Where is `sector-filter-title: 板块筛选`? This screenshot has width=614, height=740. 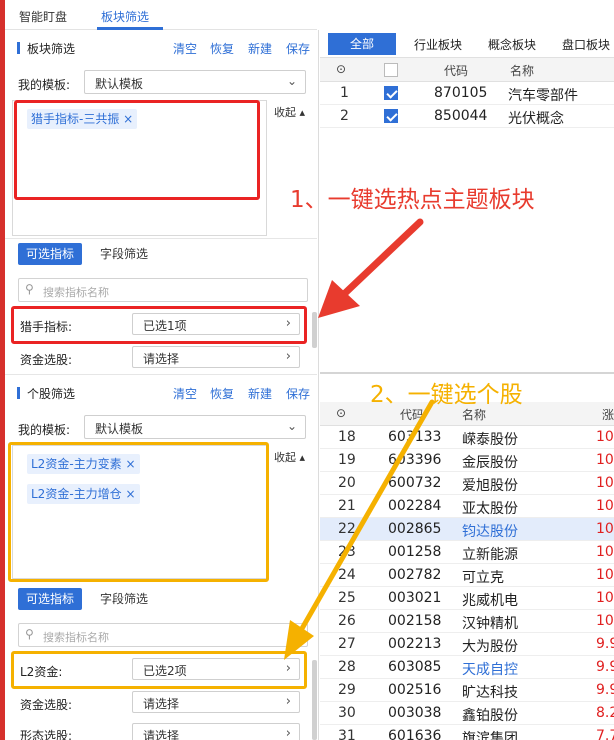
sector-filter-title: 板块筛选 is located at coordinates (51, 49).